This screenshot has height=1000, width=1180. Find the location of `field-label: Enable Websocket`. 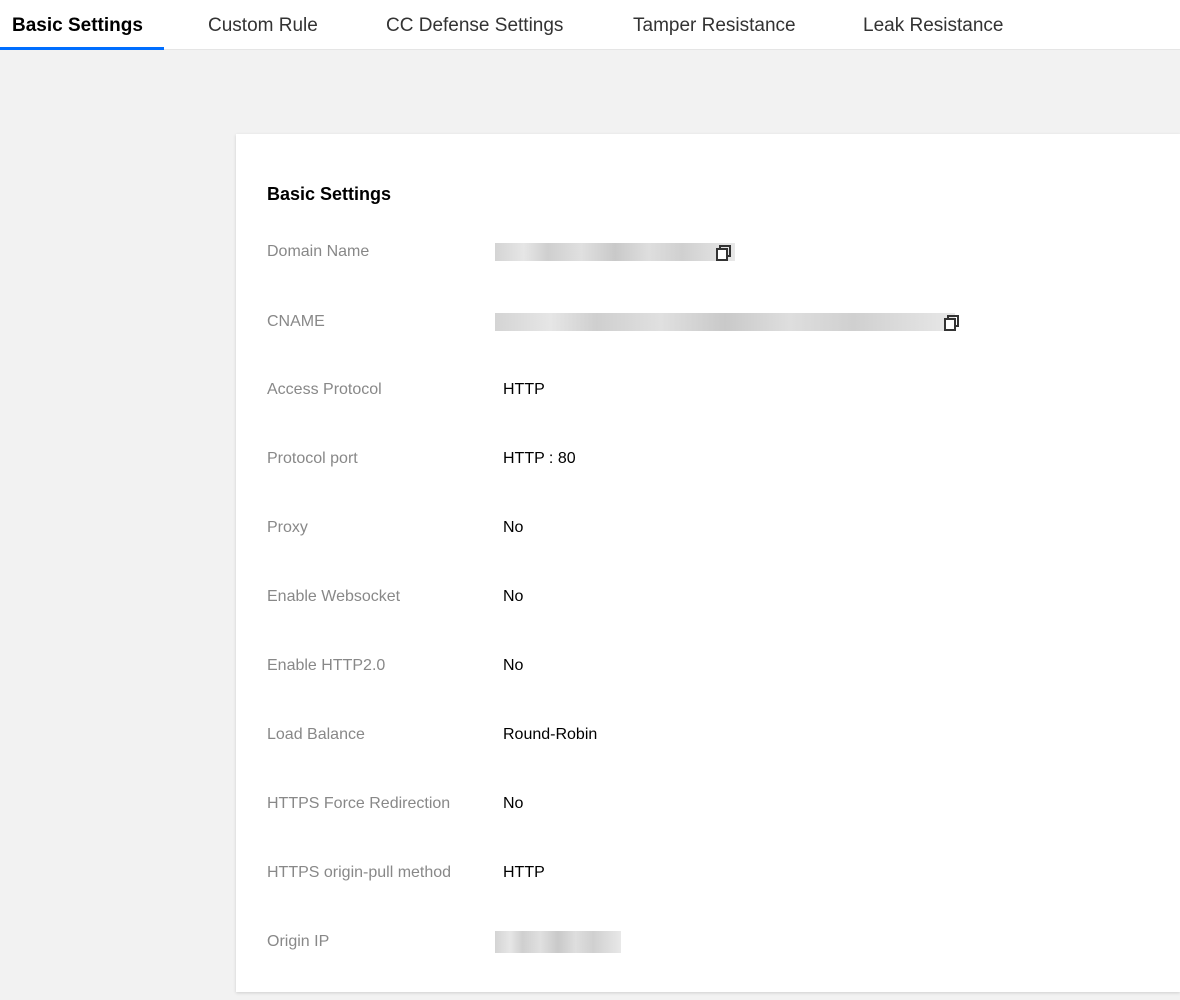

field-label: Enable Websocket is located at coordinates (334, 596).